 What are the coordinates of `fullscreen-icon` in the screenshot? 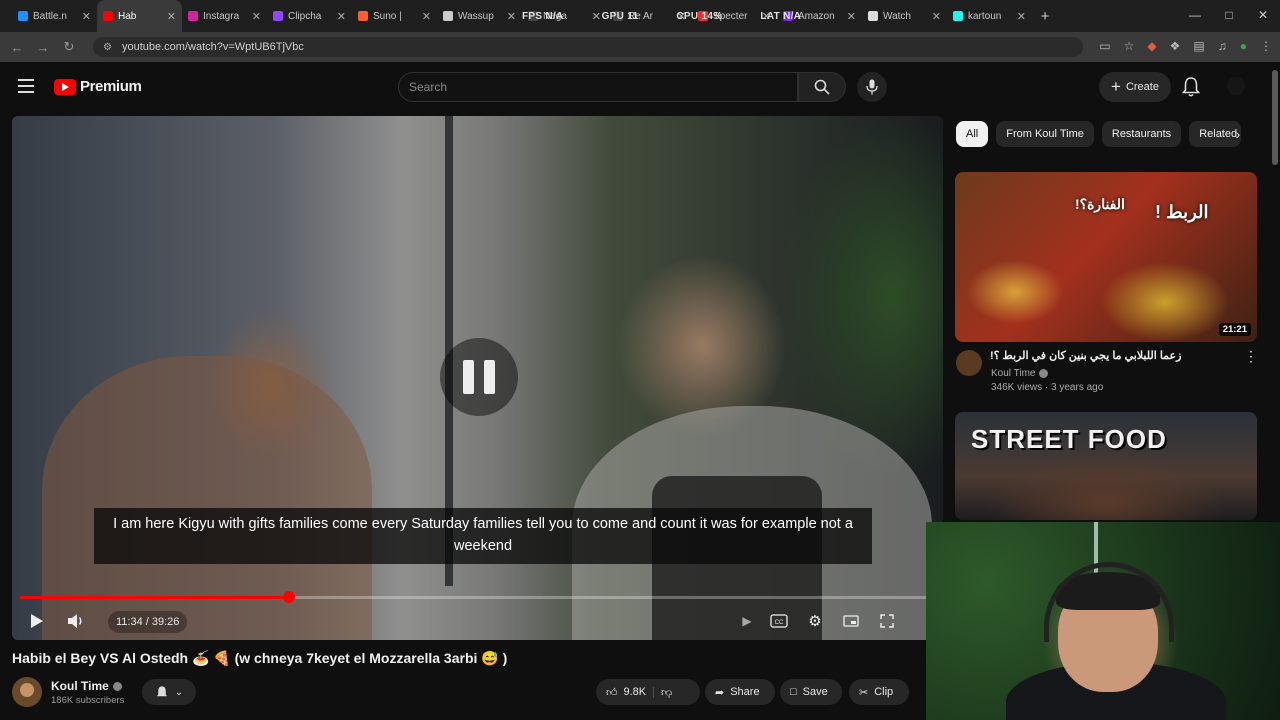 It's located at (887, 621).